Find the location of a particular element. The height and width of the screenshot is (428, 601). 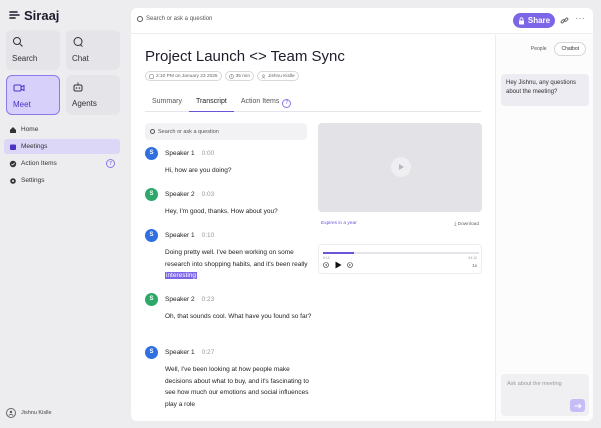

tile-chat: Chat is located at coordinates (93, 50).